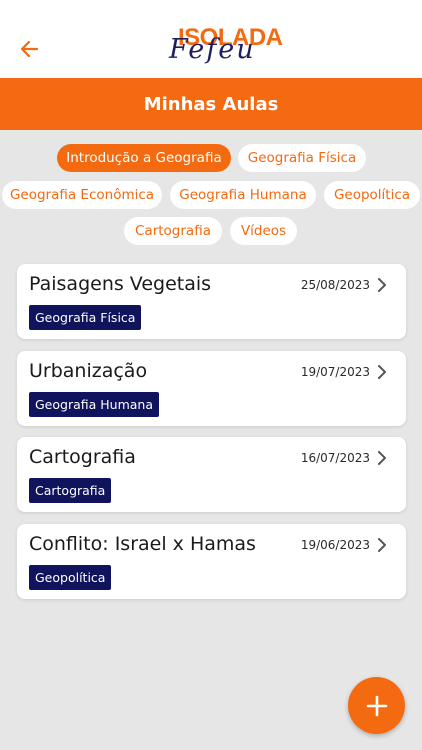  Describe the element at coordinates (82, 195) in the screenshot. I see `filter-chip-geografia-economica: Geografia Econômica` at that location.